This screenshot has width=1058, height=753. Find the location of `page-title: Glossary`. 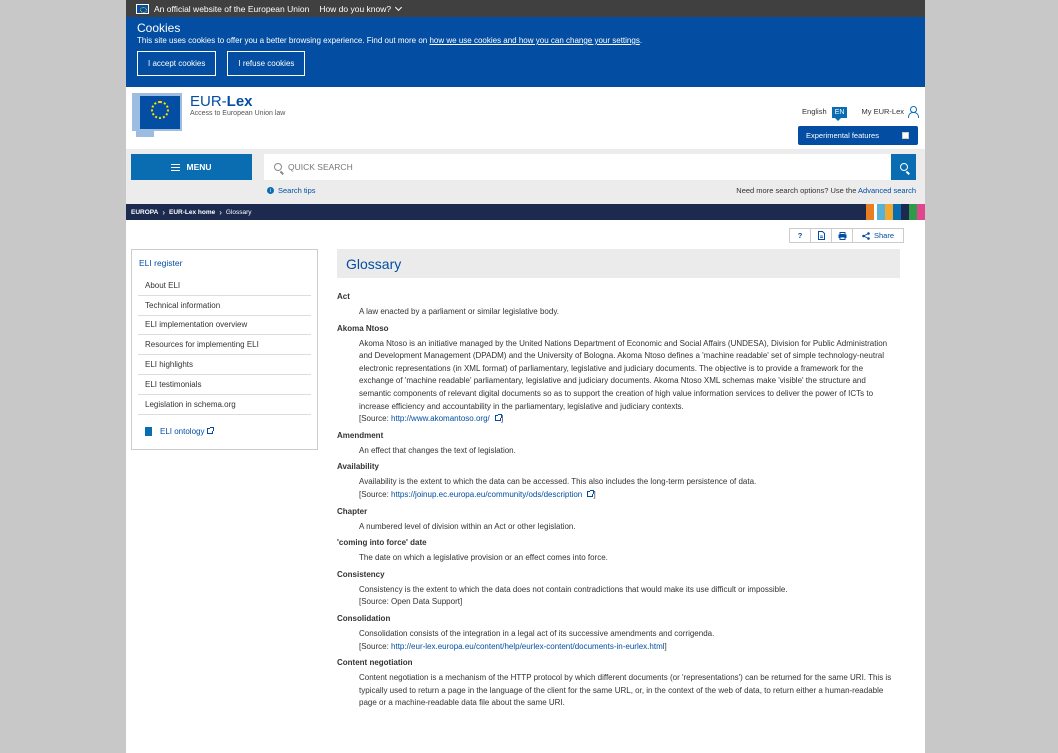

page-title: Glossary is located at coordinates (618, 263).